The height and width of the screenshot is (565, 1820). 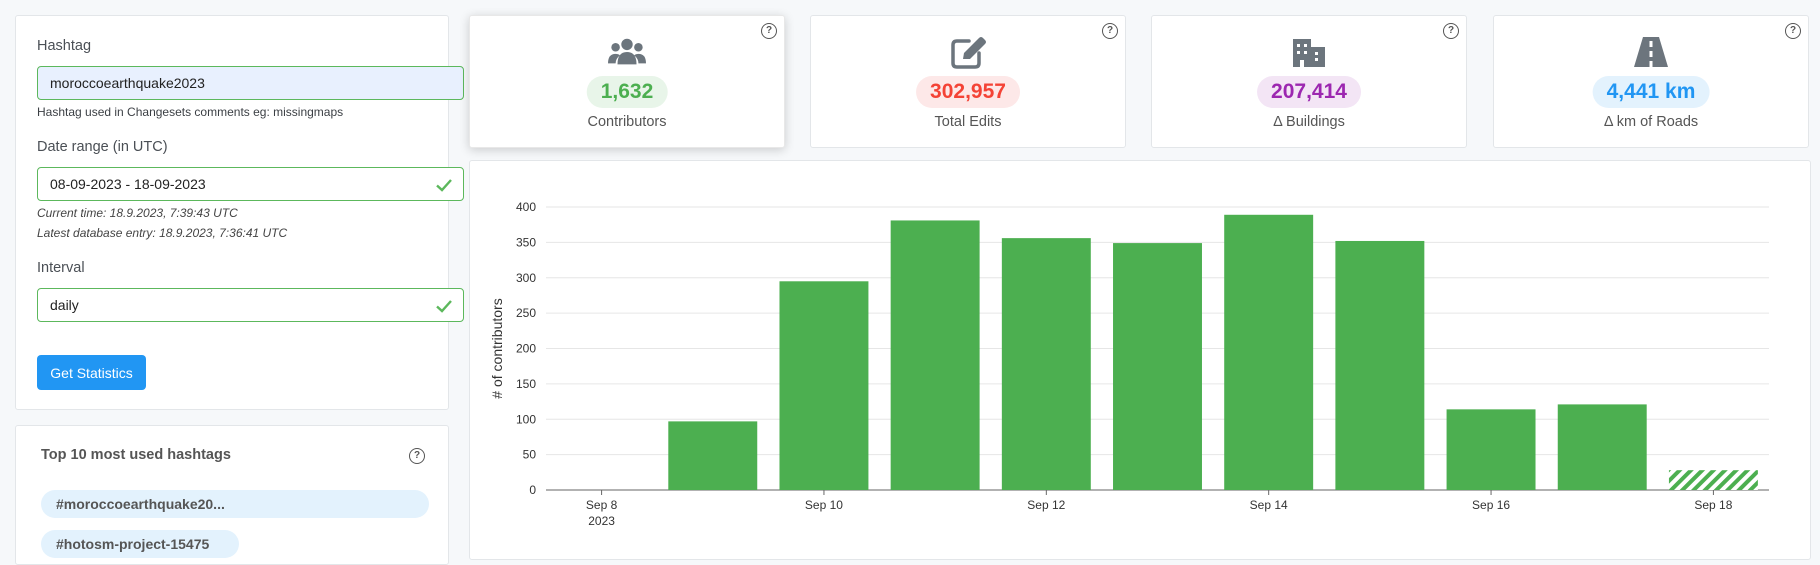 I want to click on x-tick-label: Sep 18, so click(x=1713, y=505).